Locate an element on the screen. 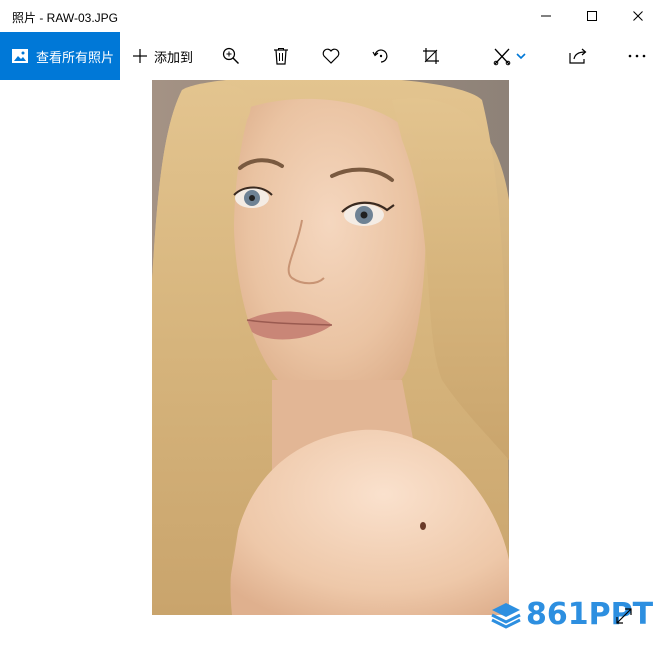 The image size is (661, 648). minimize-button is located at coordinates (546, 16).